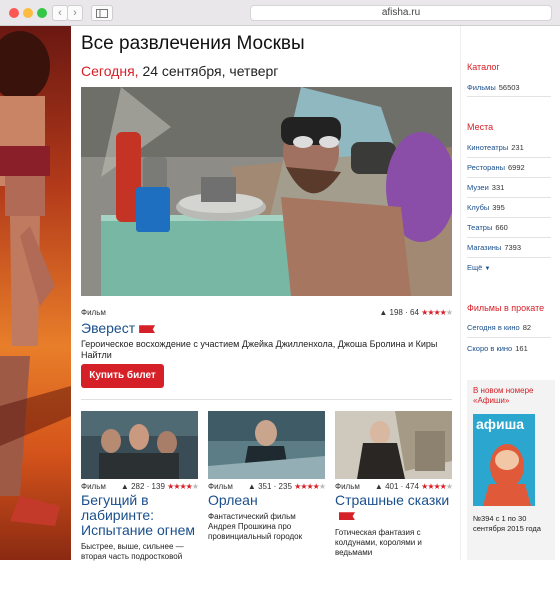  I want to click on browser-toolbar: ‹ › afisha.ru, so click(280, 13).